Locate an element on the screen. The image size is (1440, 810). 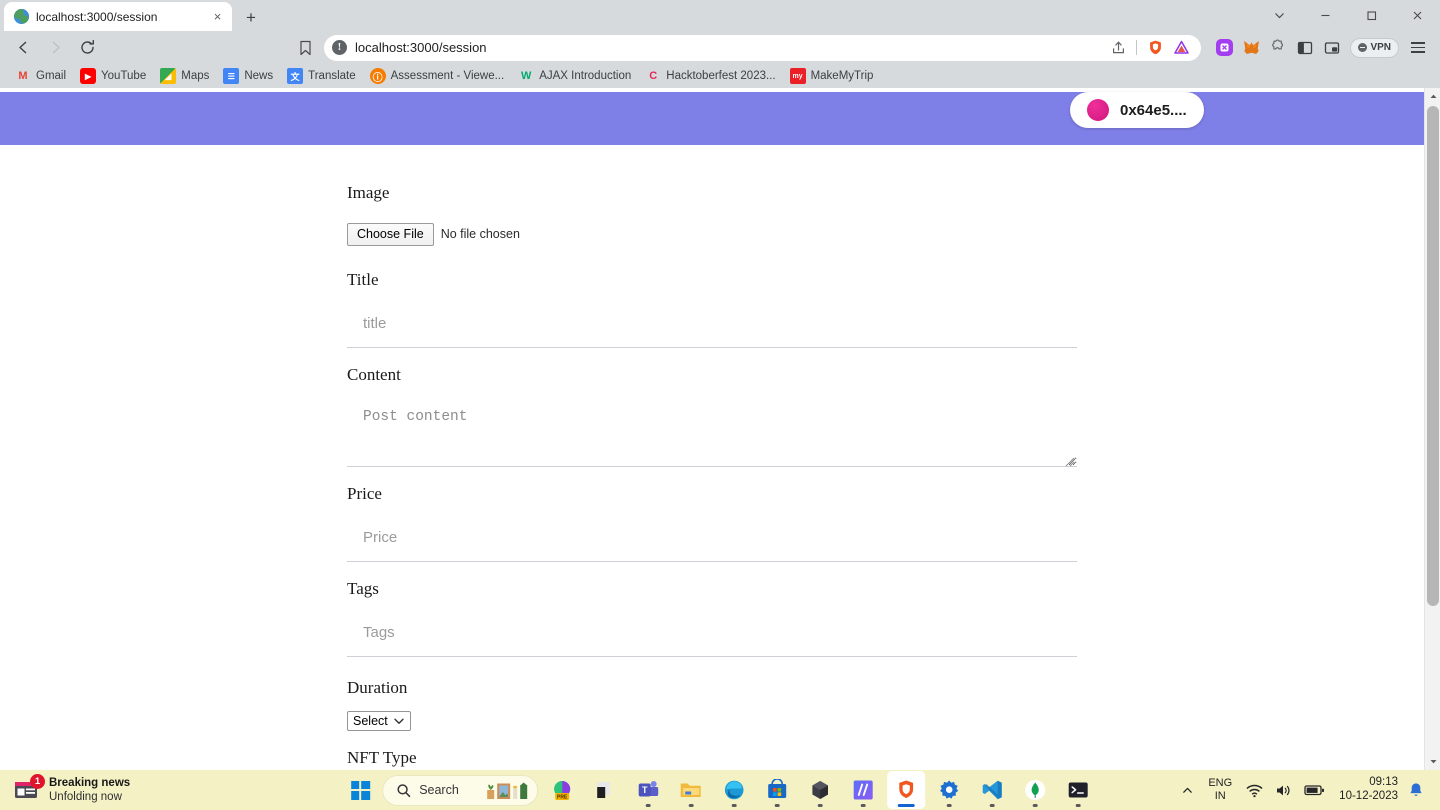
maximize-icon is located at coordinates (1371, 15).